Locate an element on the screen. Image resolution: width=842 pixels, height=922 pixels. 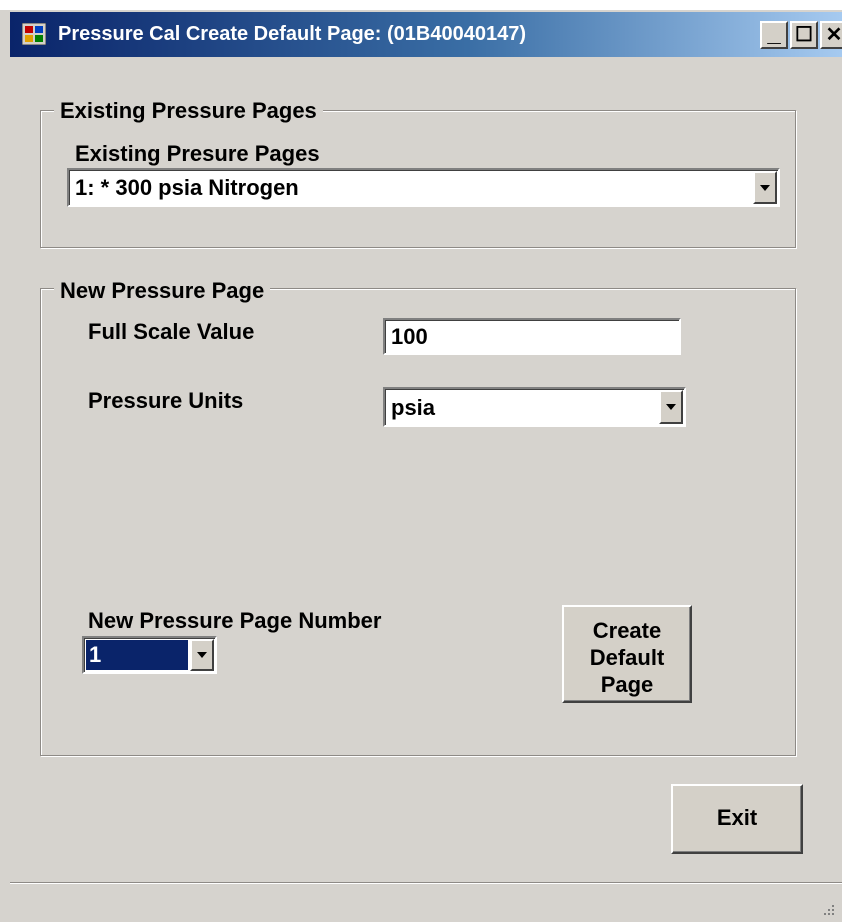
new-page-legend: New Pressure Page is located at coordinates (162, 291).